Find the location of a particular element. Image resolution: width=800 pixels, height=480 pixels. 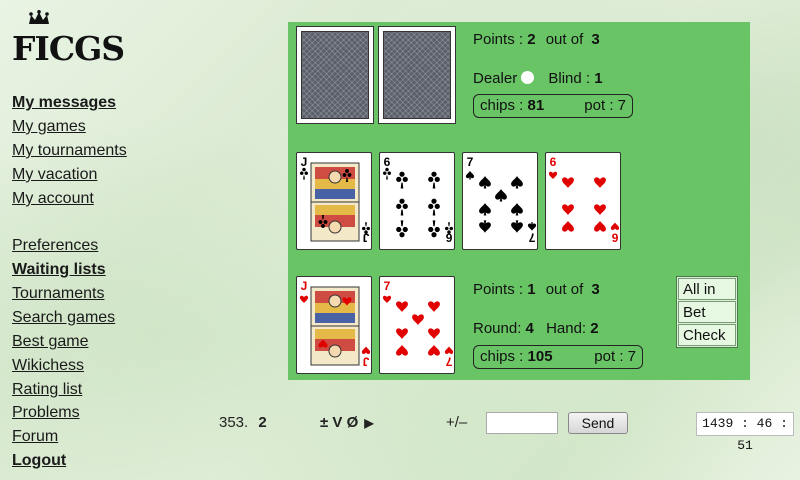

board-card-3: 77 is located at coordinates (500, 201).